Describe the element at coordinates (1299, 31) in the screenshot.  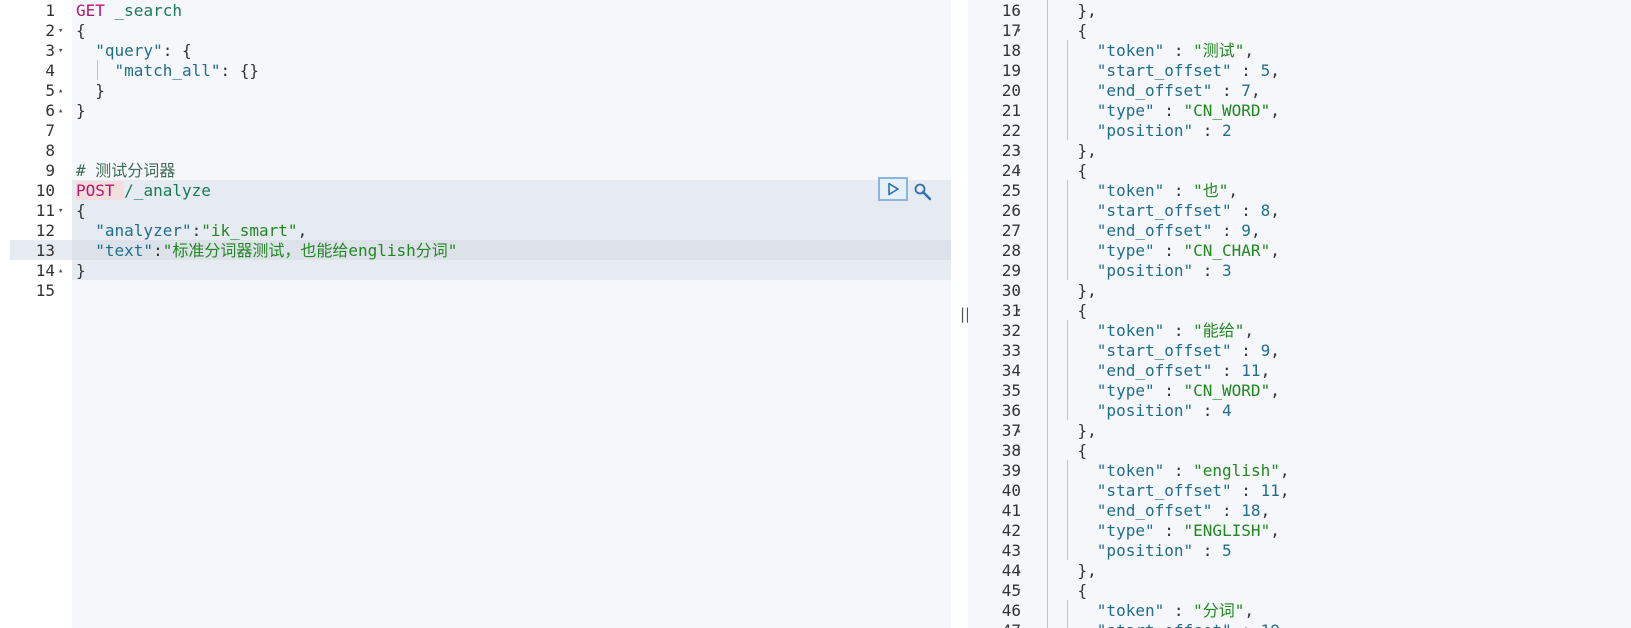
I see `code-line: 17 ▾ {` at that location.